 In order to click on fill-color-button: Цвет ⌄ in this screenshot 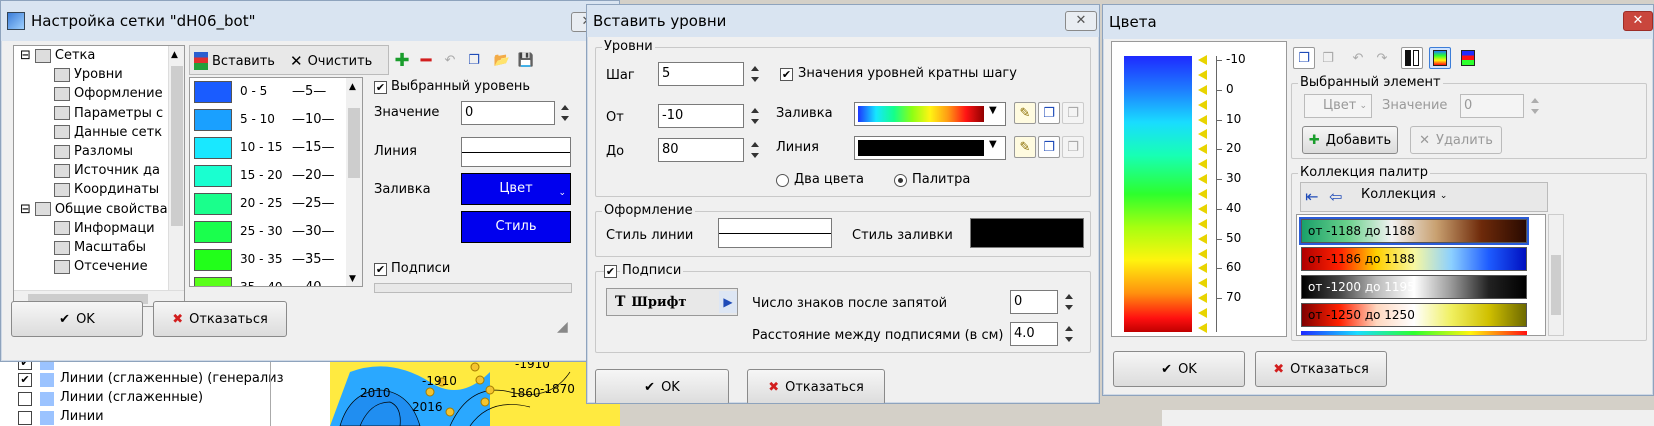, I will do `click(516, 189)`.